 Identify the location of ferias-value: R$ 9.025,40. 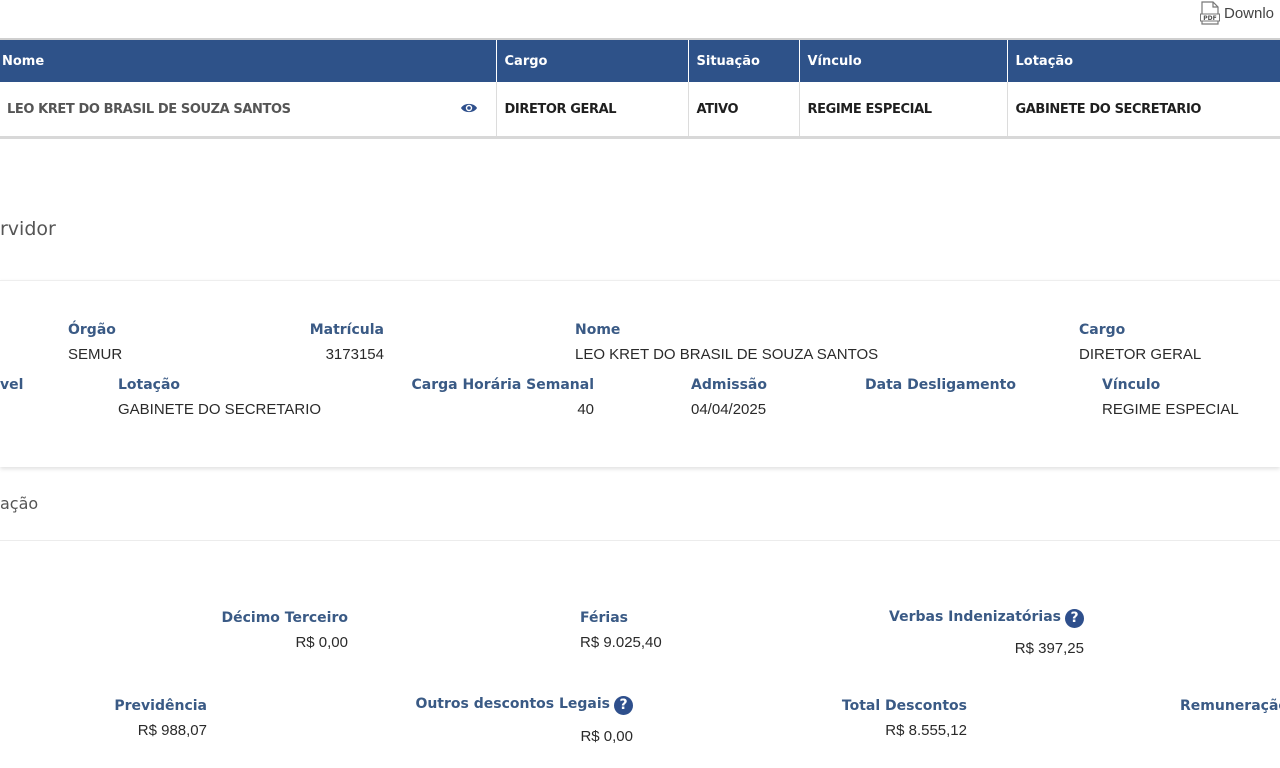
(621, 642).